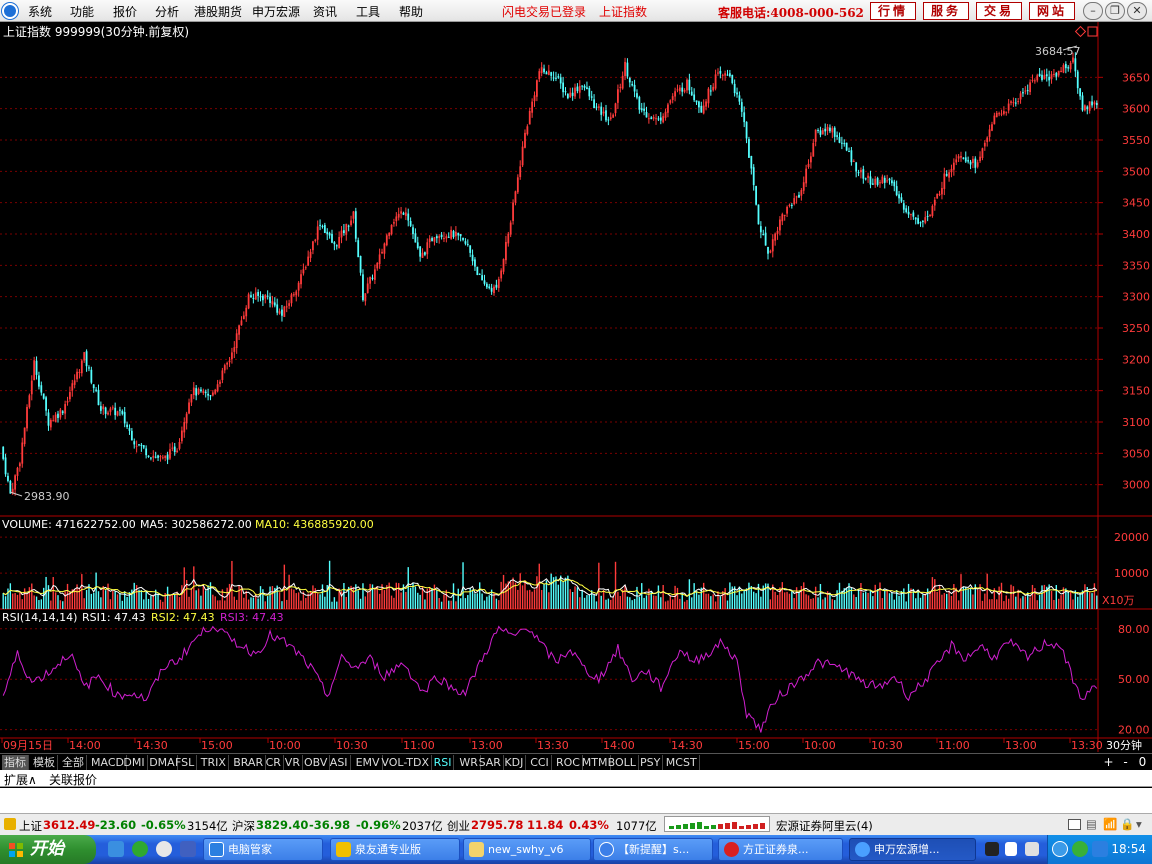  What do you see at coordinates (946, 11) in the screenshot?
I see `service-button: 服务` at bounding box center [946, 11].